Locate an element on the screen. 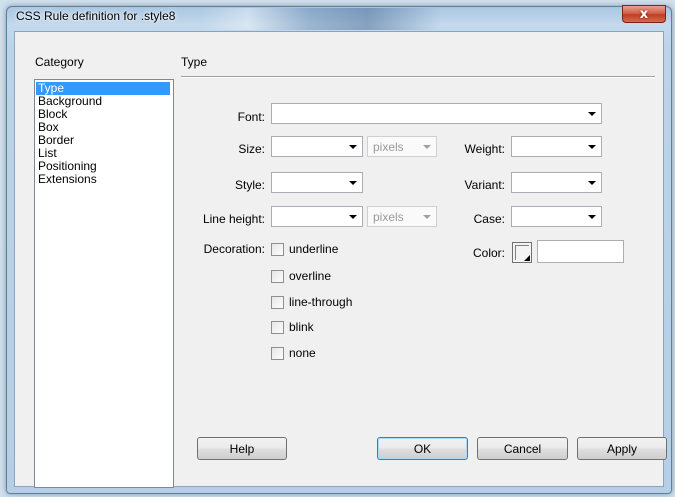  font-label: Font: is located at coordinates (251, 117).